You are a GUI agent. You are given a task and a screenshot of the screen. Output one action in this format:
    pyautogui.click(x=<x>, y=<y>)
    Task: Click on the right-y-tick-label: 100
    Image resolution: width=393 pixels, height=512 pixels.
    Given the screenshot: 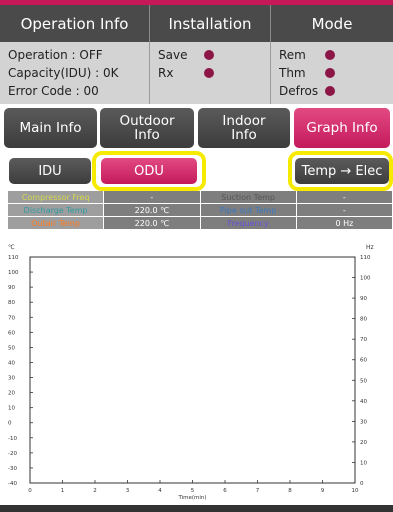 What is the action you would take?
    pyautogui.click(x=365, y=279)
    